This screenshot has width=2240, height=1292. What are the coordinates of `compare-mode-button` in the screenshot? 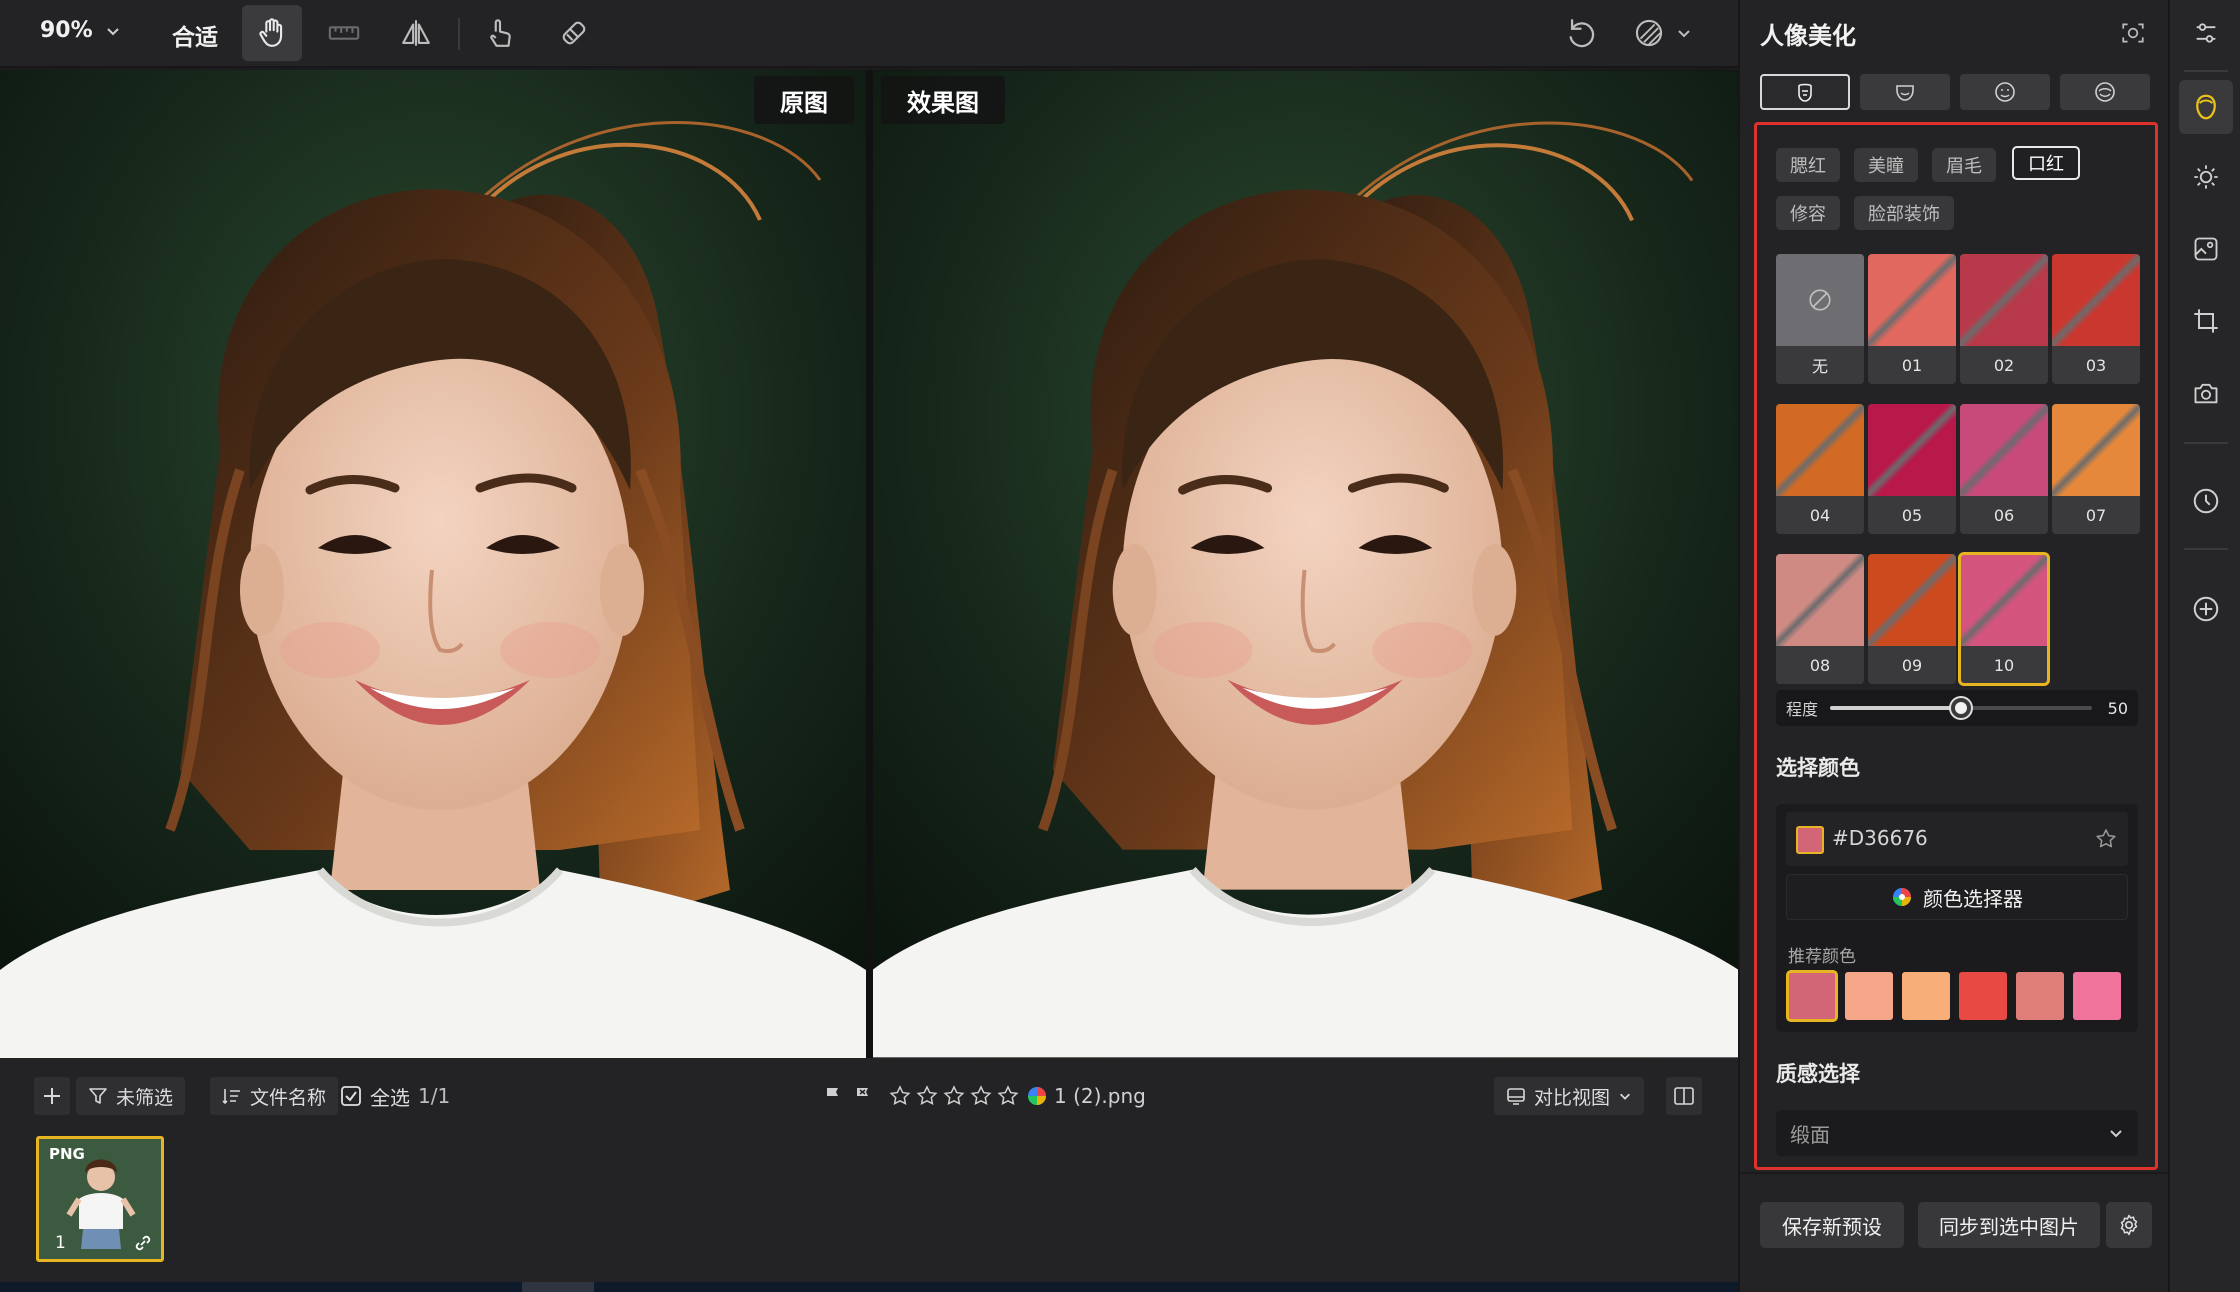 It's located at (1662, 33).